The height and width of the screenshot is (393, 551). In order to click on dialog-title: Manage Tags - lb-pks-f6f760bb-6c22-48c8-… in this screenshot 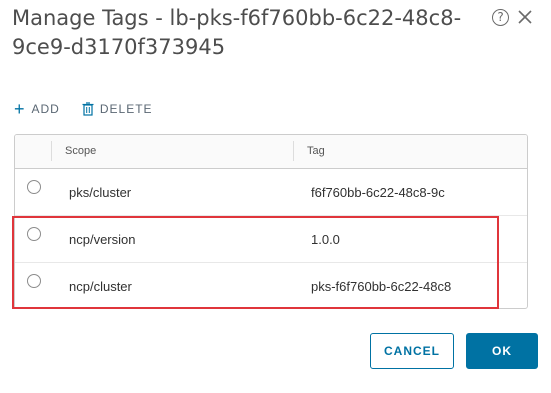, I will do `click(237, 32)`.